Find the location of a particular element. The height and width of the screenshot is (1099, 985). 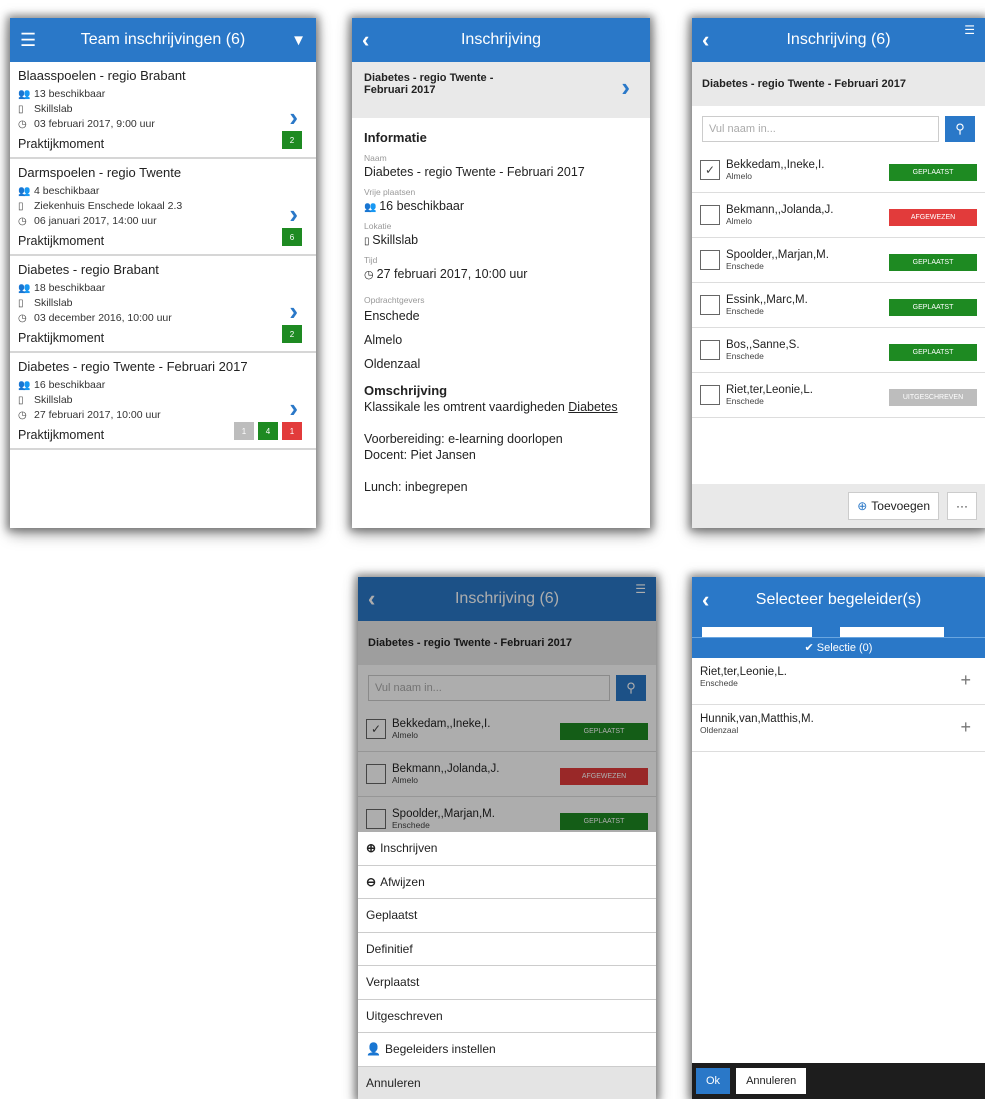

action-item: Geplaatst is located at coordinates (507, 916).